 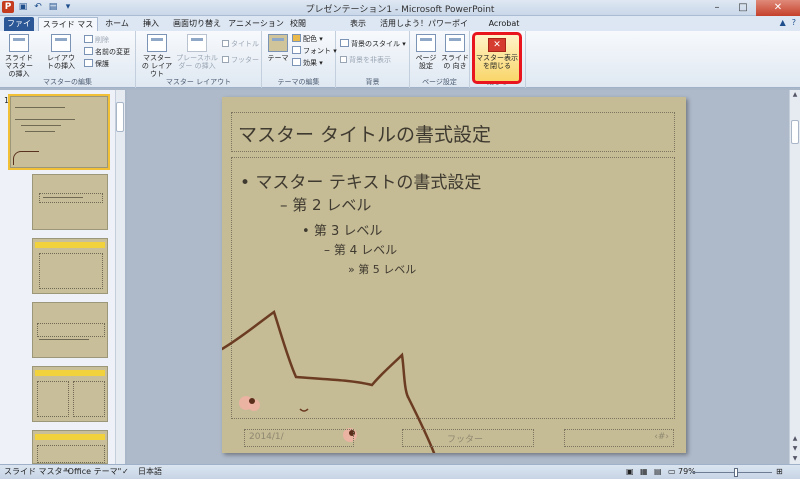 What do you see at coordinates (296, 62) in the screenshot?
I see `effects-icon` at bounding box center [296, 62].